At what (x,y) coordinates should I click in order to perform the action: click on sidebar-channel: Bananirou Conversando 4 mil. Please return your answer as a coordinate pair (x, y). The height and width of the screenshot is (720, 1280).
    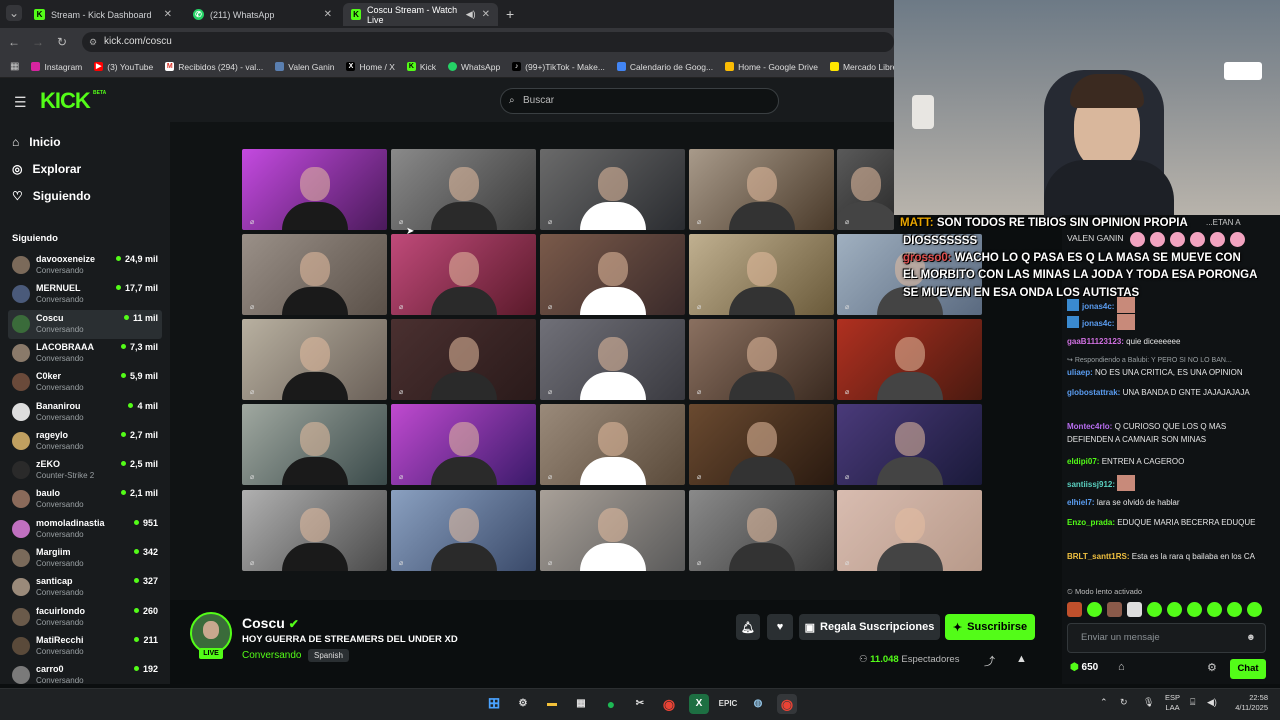
    Looking at the image, I should click on (85, 412).